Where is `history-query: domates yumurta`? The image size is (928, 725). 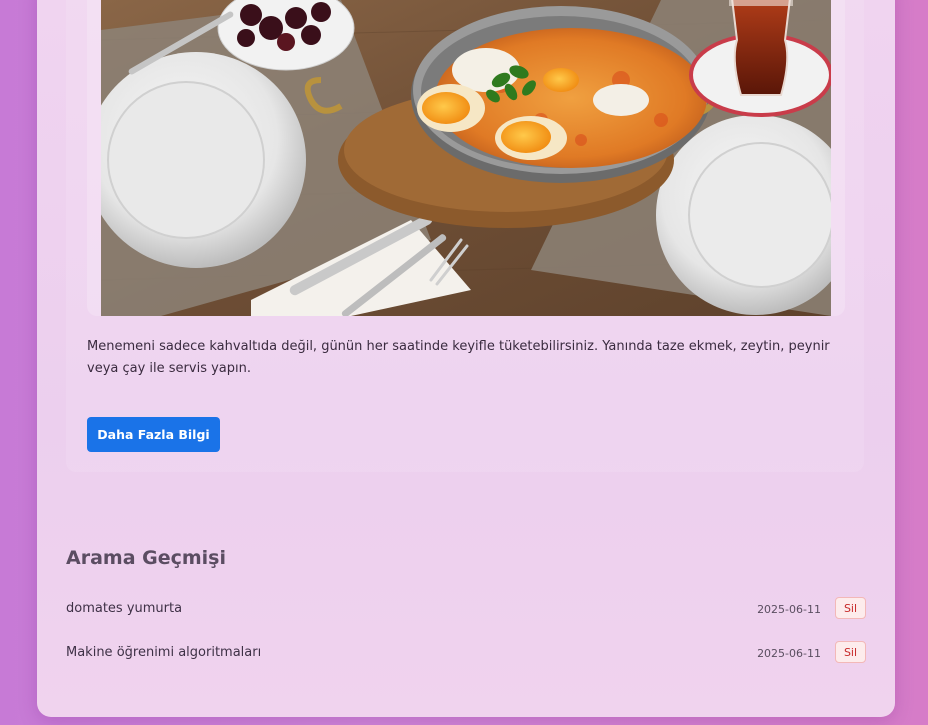 history-query: domates yumurta is located at coordinates (124, 608).